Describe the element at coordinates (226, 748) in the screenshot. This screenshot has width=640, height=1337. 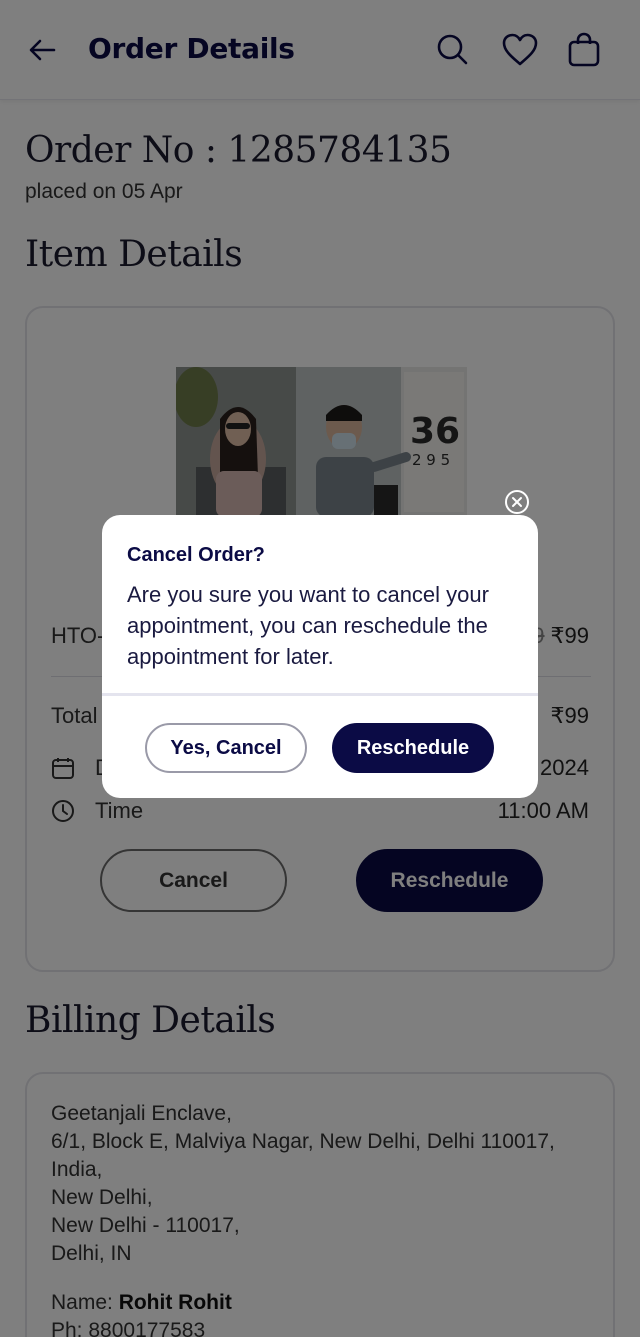
I see `yes-cancel-button: Yes, Cancel` at that location.